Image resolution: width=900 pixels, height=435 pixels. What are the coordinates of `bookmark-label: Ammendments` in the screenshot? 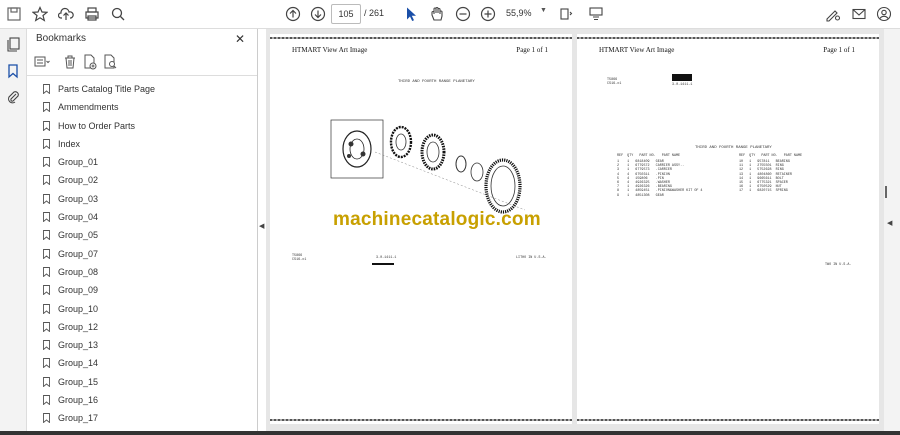 It's located at (88, 107).